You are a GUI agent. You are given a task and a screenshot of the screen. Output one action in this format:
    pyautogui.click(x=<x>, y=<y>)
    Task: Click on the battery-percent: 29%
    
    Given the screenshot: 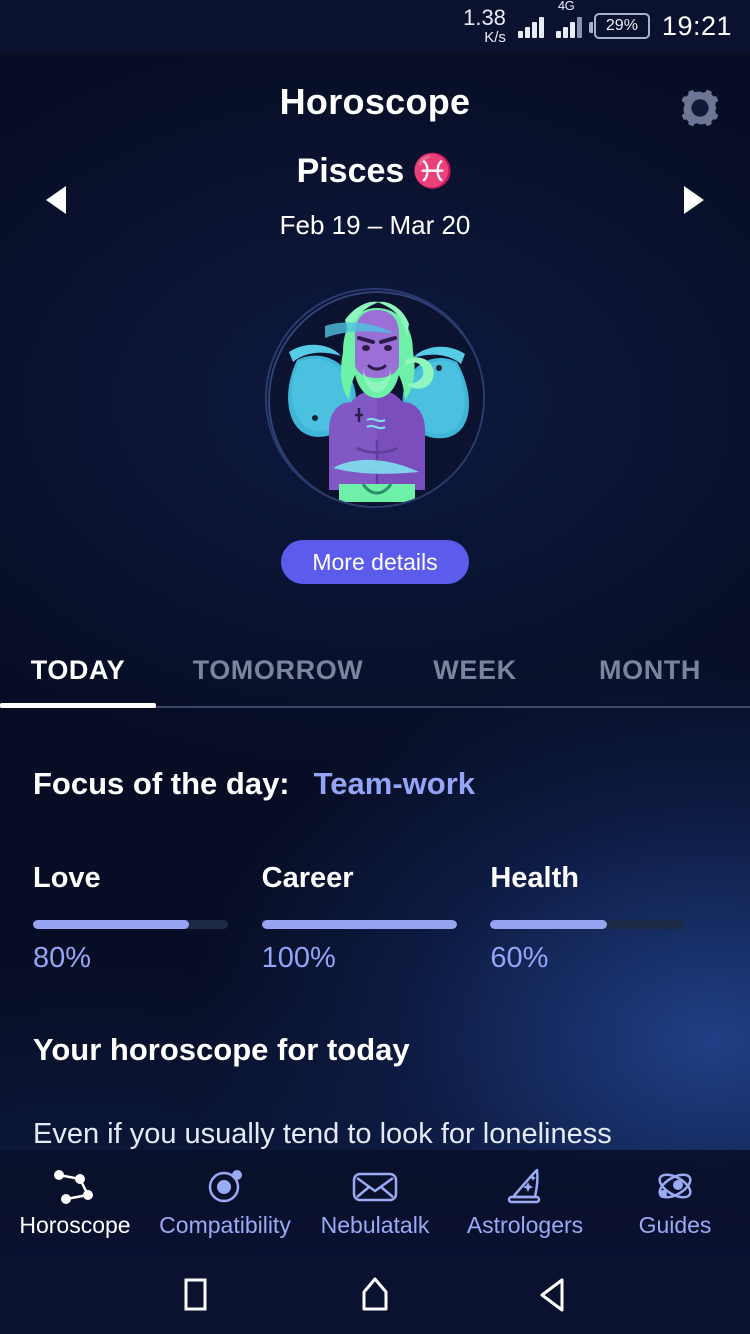 What is the action you would take?
    pyautogui.click(x=621, y=25)
    